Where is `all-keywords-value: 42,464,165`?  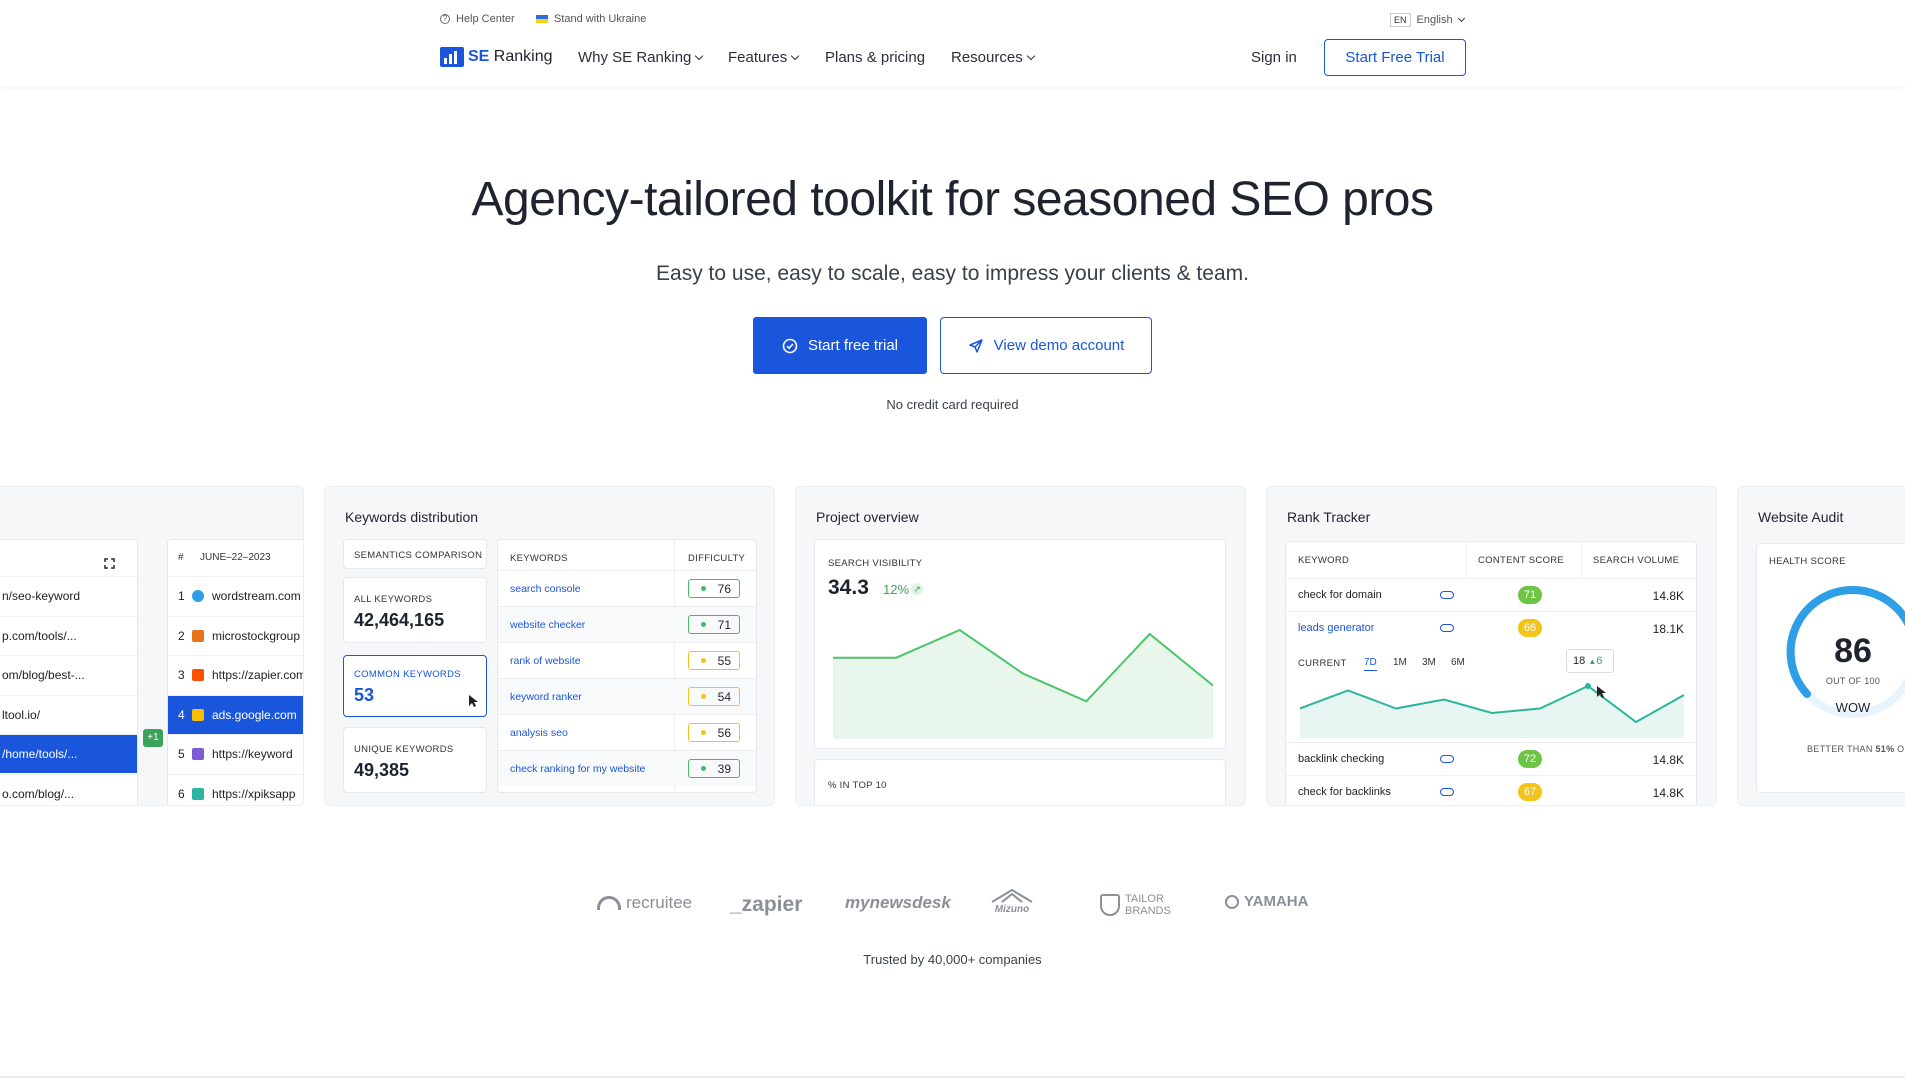
all-keywords-value: 42,464,165 is located at coordinates (399, 620).